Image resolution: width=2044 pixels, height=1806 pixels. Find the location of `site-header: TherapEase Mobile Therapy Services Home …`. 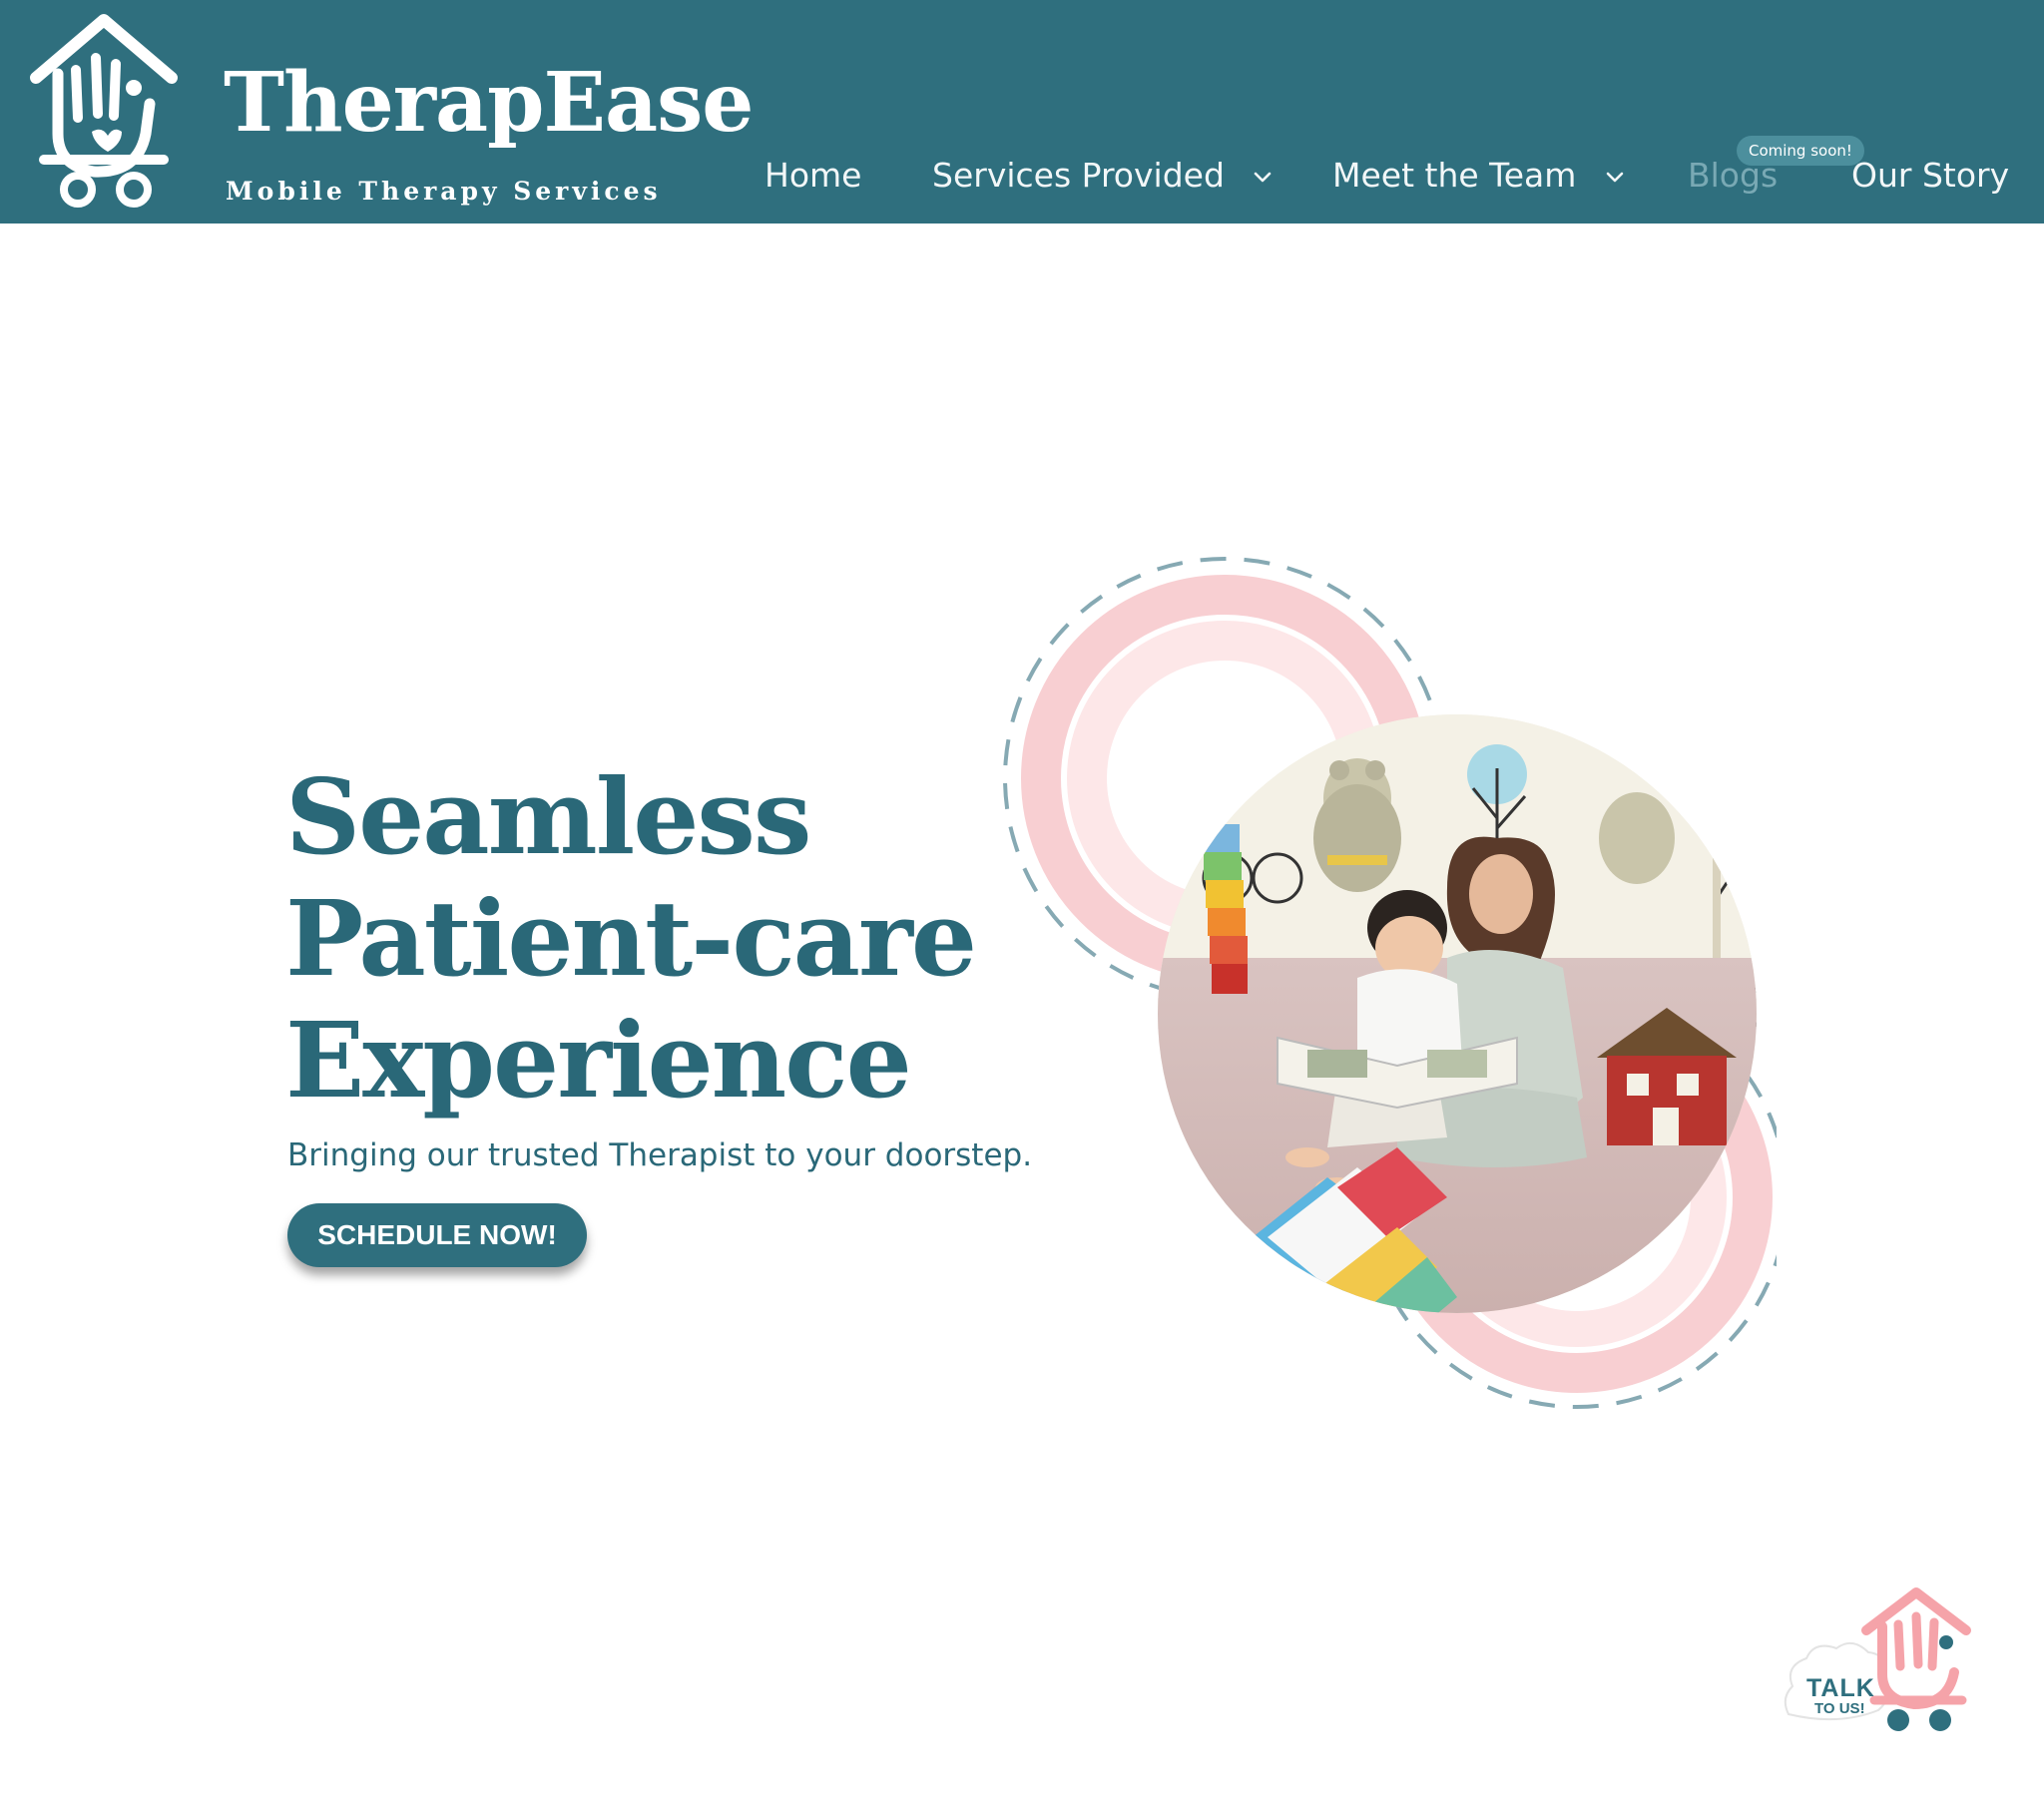

site-header: TherapEase Mobile Therapy Services Home … is located at coordinates (1022, 112).